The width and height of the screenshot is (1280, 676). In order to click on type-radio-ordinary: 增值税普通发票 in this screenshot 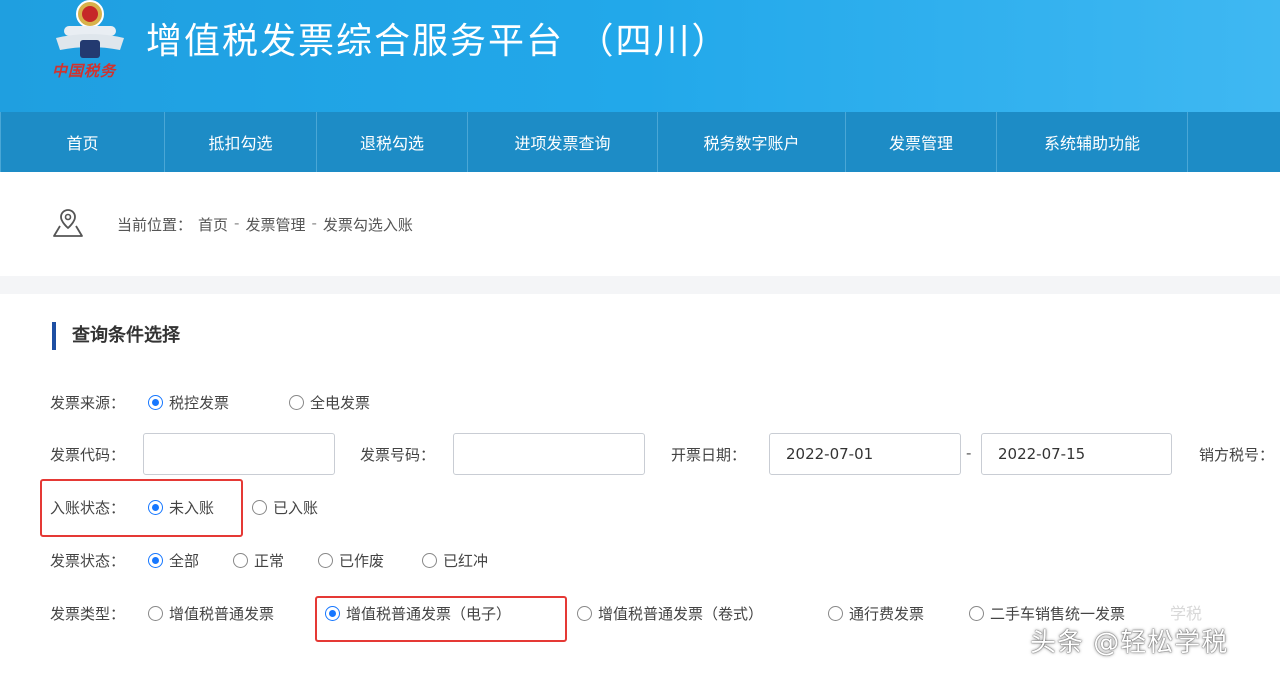, I will do `click(211, 613)`.